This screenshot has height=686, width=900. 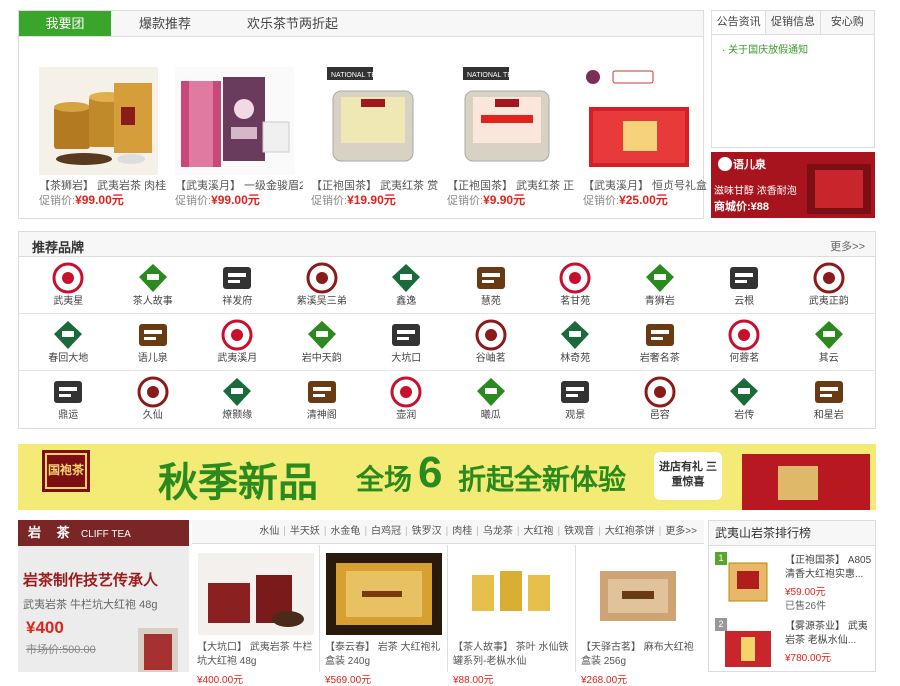 I want to click on brand-item: 和星岩, so click(x=829, y=399).